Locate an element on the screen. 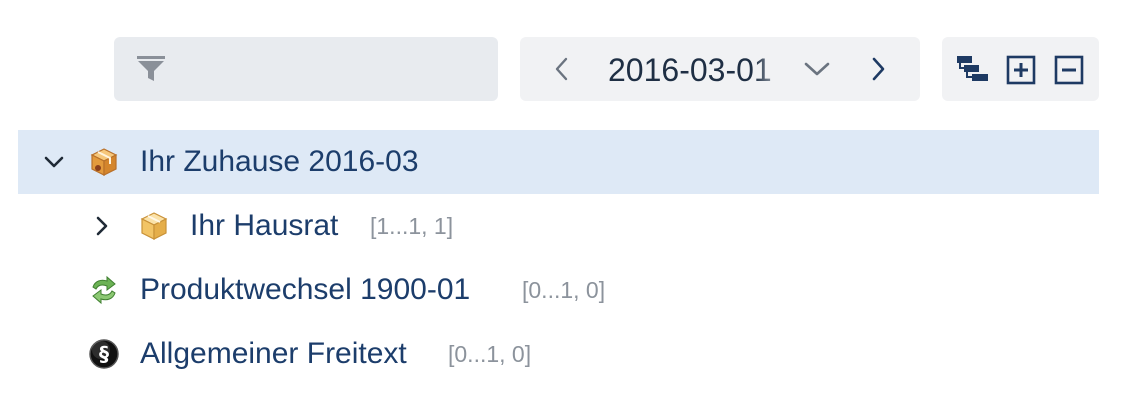 The width and height of the screenshot is (1124, 412). node-label: Produktwechsel 1900-01 is located at coordinates (305, 290).